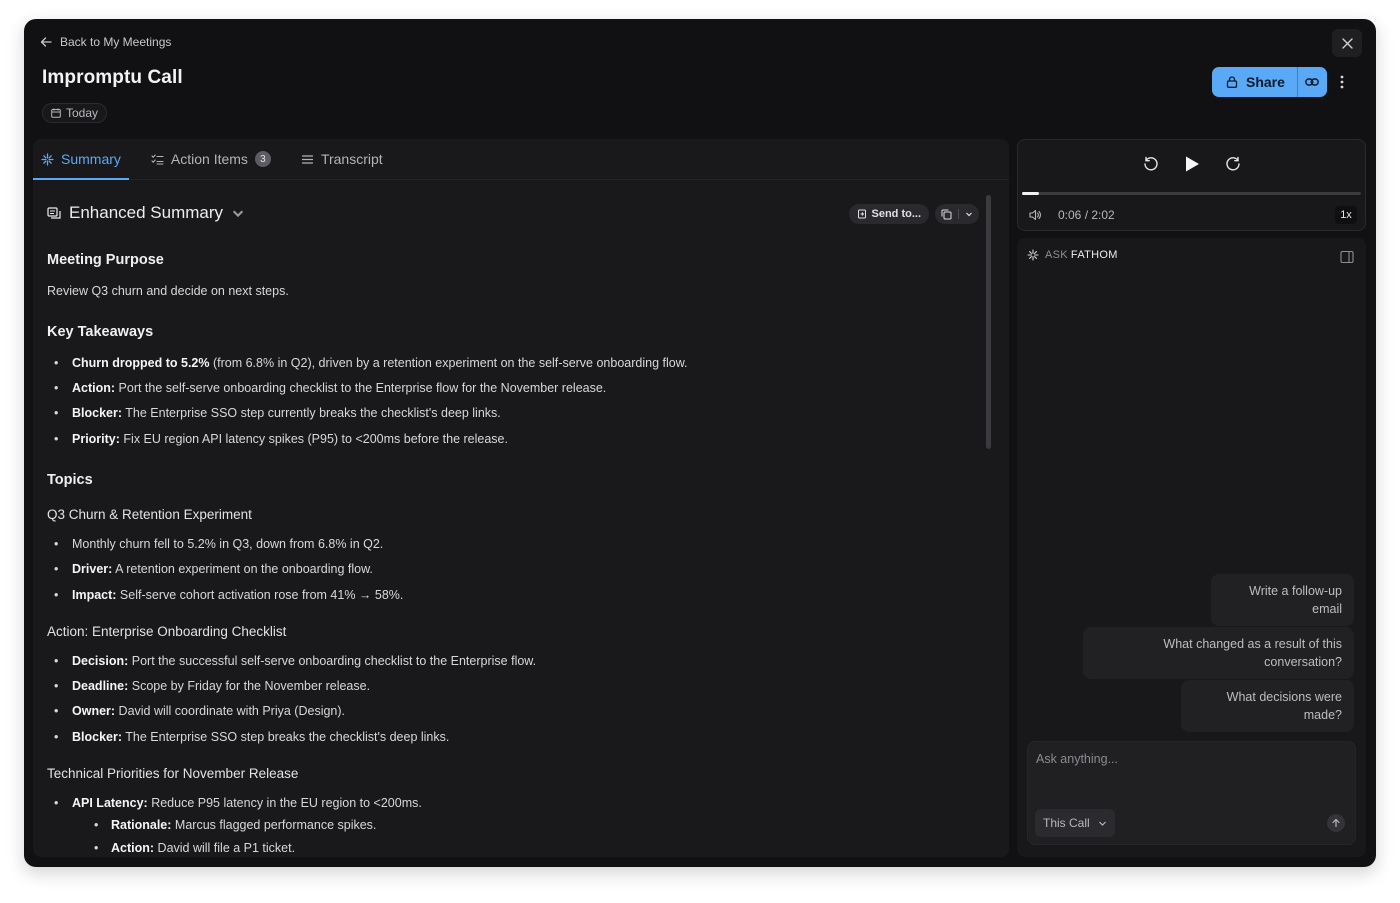 The height and width of the screenshot is (903, 1400). I want to click on topics-heading: Topics, so click(70, 480).